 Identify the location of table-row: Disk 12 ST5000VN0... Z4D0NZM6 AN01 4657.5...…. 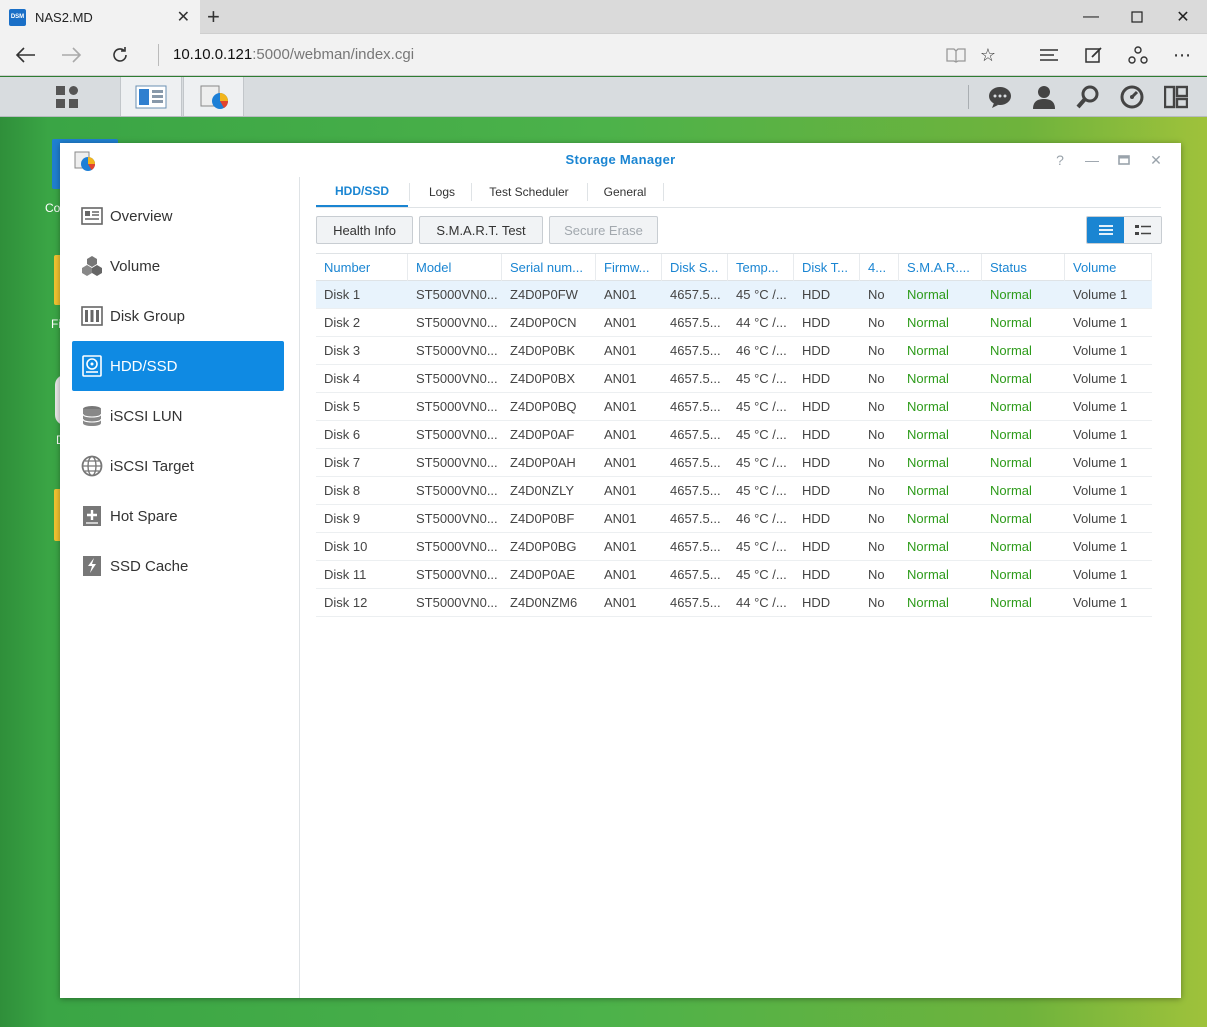
(734, 603).